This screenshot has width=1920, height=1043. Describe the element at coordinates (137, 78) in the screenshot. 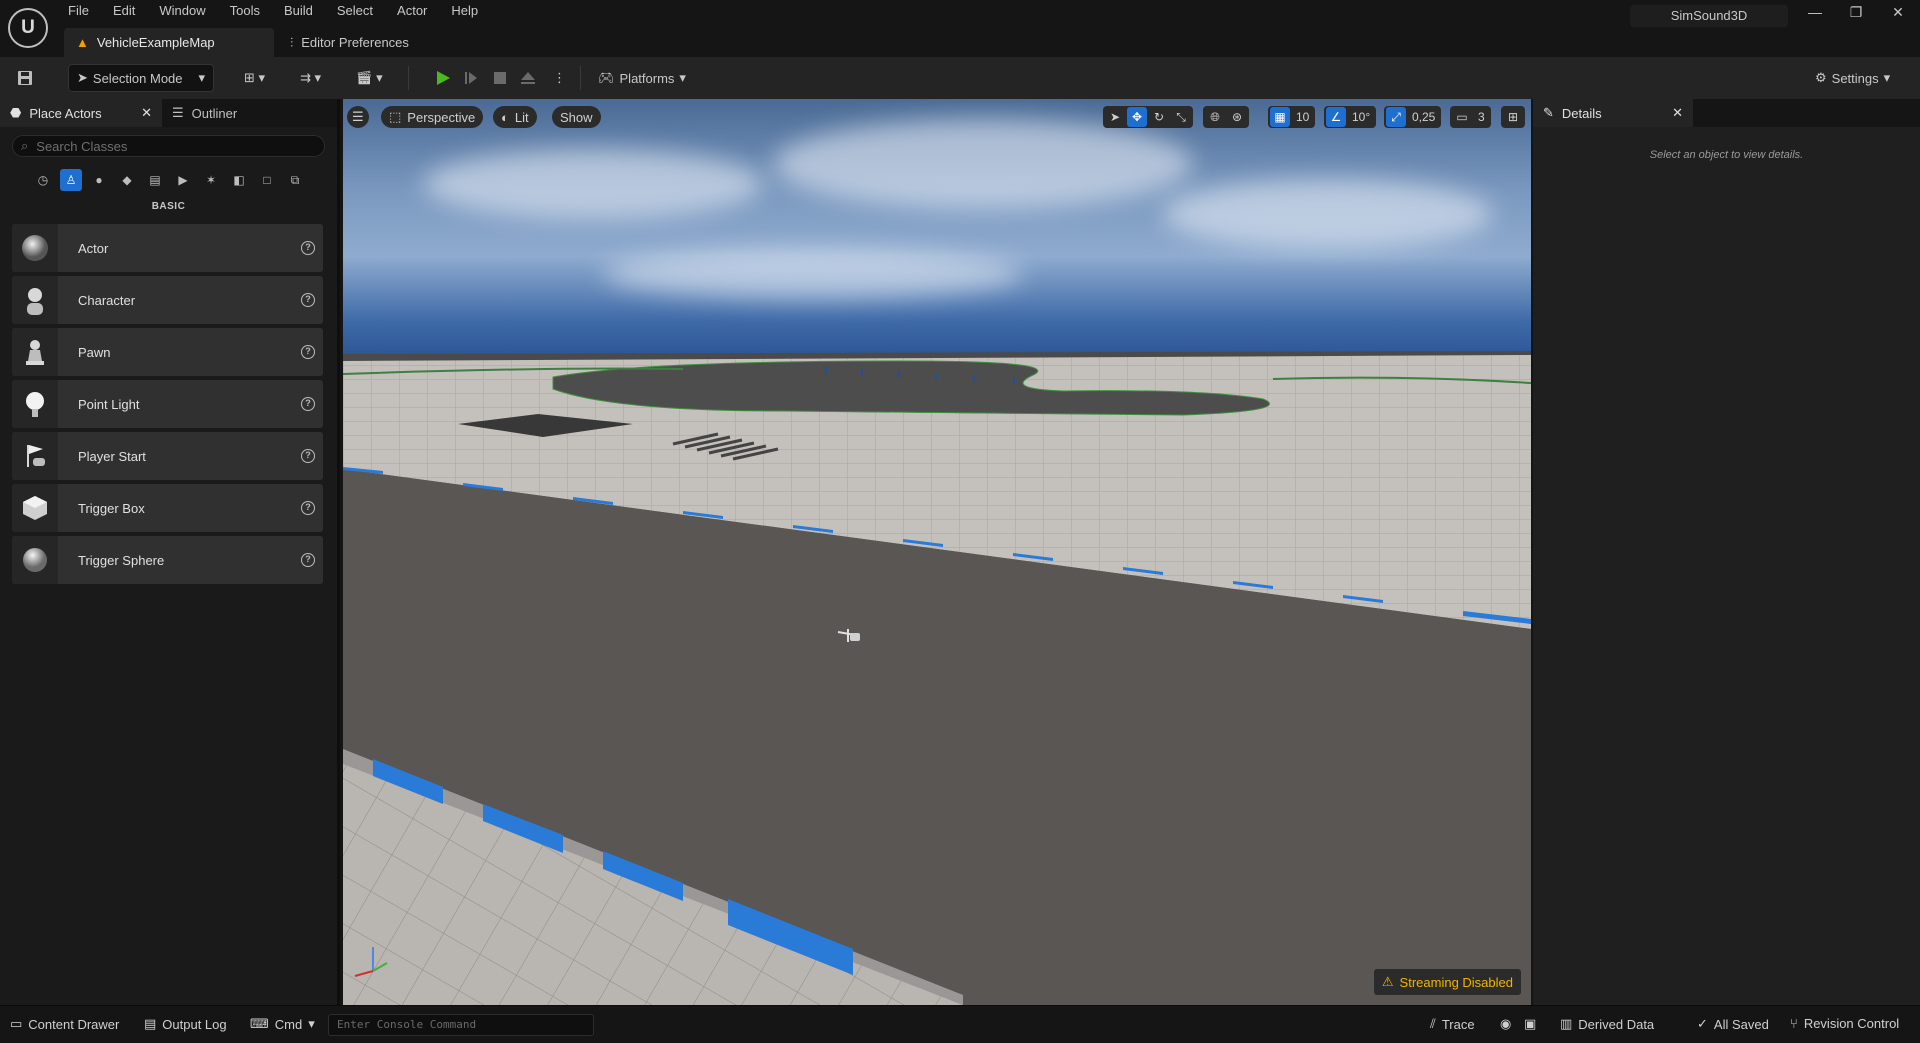

I see `selection-mode-label: Selection Mode` at that location.